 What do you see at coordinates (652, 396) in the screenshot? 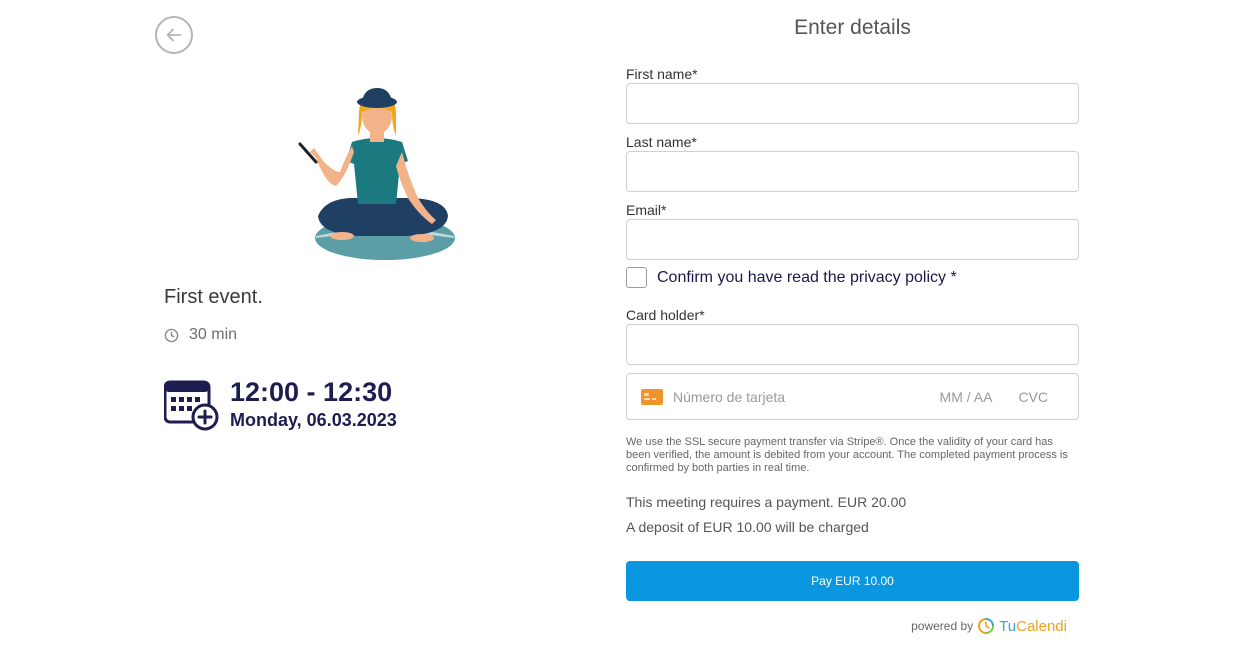
I see `credit-card-icon` at bounding box center [652, 396].